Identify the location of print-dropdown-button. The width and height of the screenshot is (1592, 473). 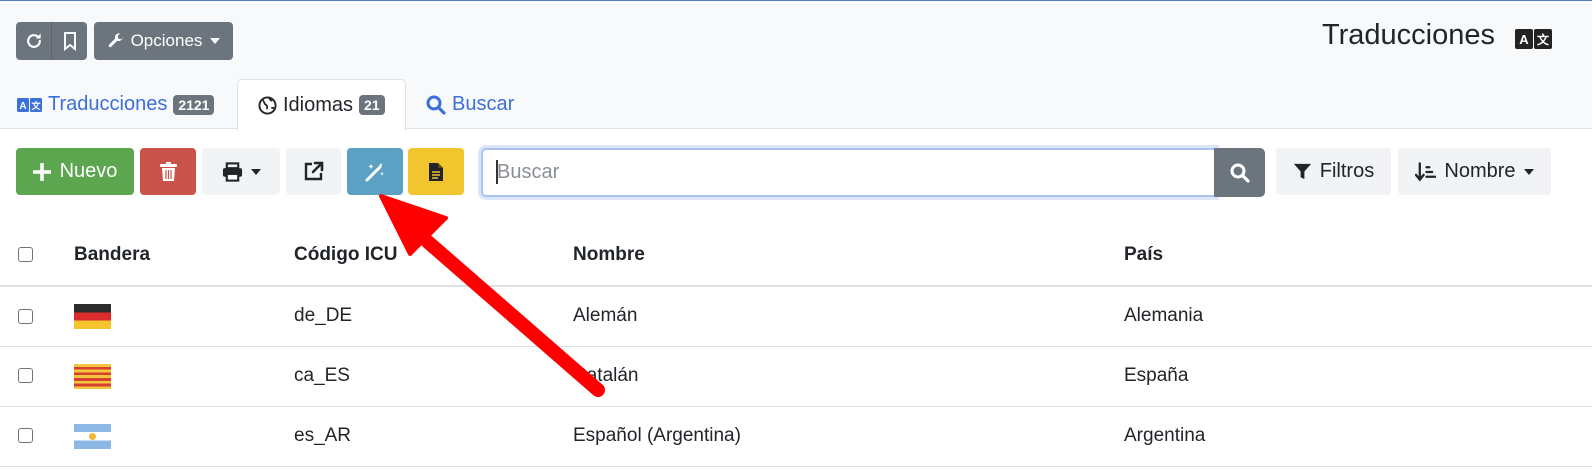
(241, 171).